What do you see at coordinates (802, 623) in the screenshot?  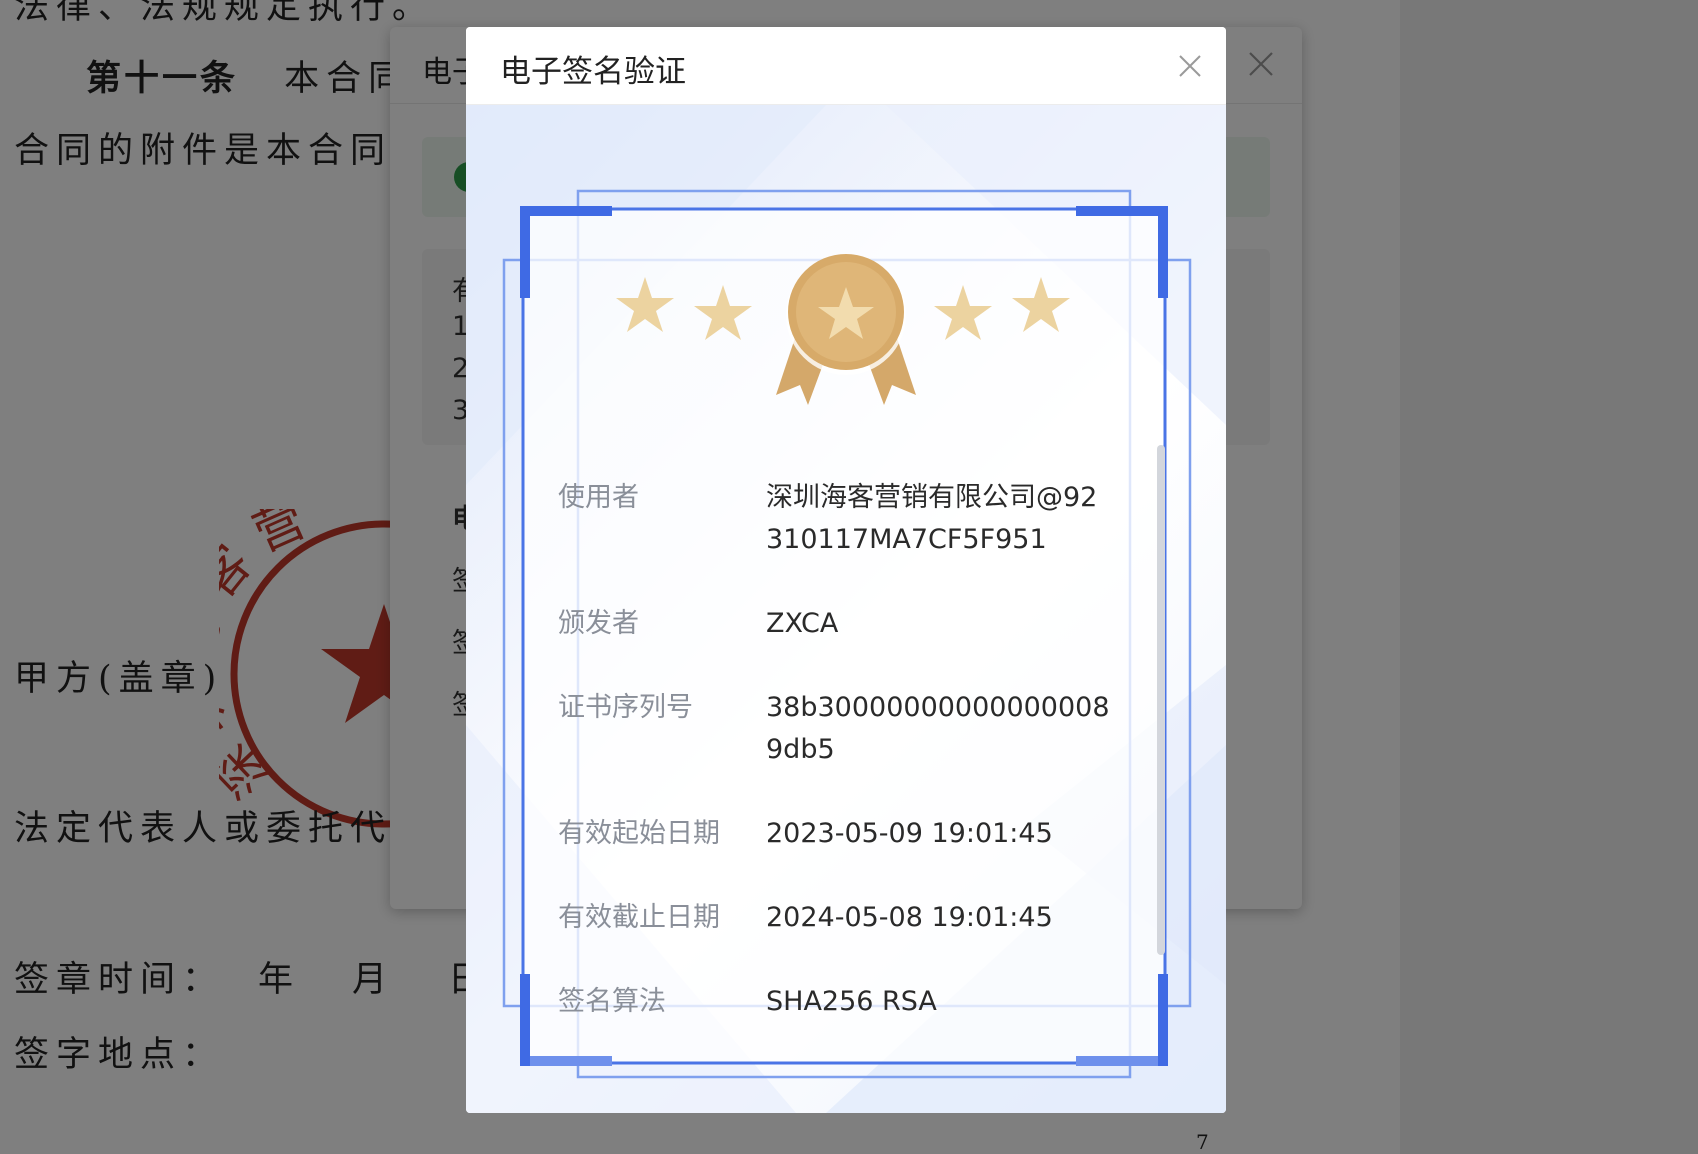 I see `field-value: ZXCA` at bounding box center [802, 623].